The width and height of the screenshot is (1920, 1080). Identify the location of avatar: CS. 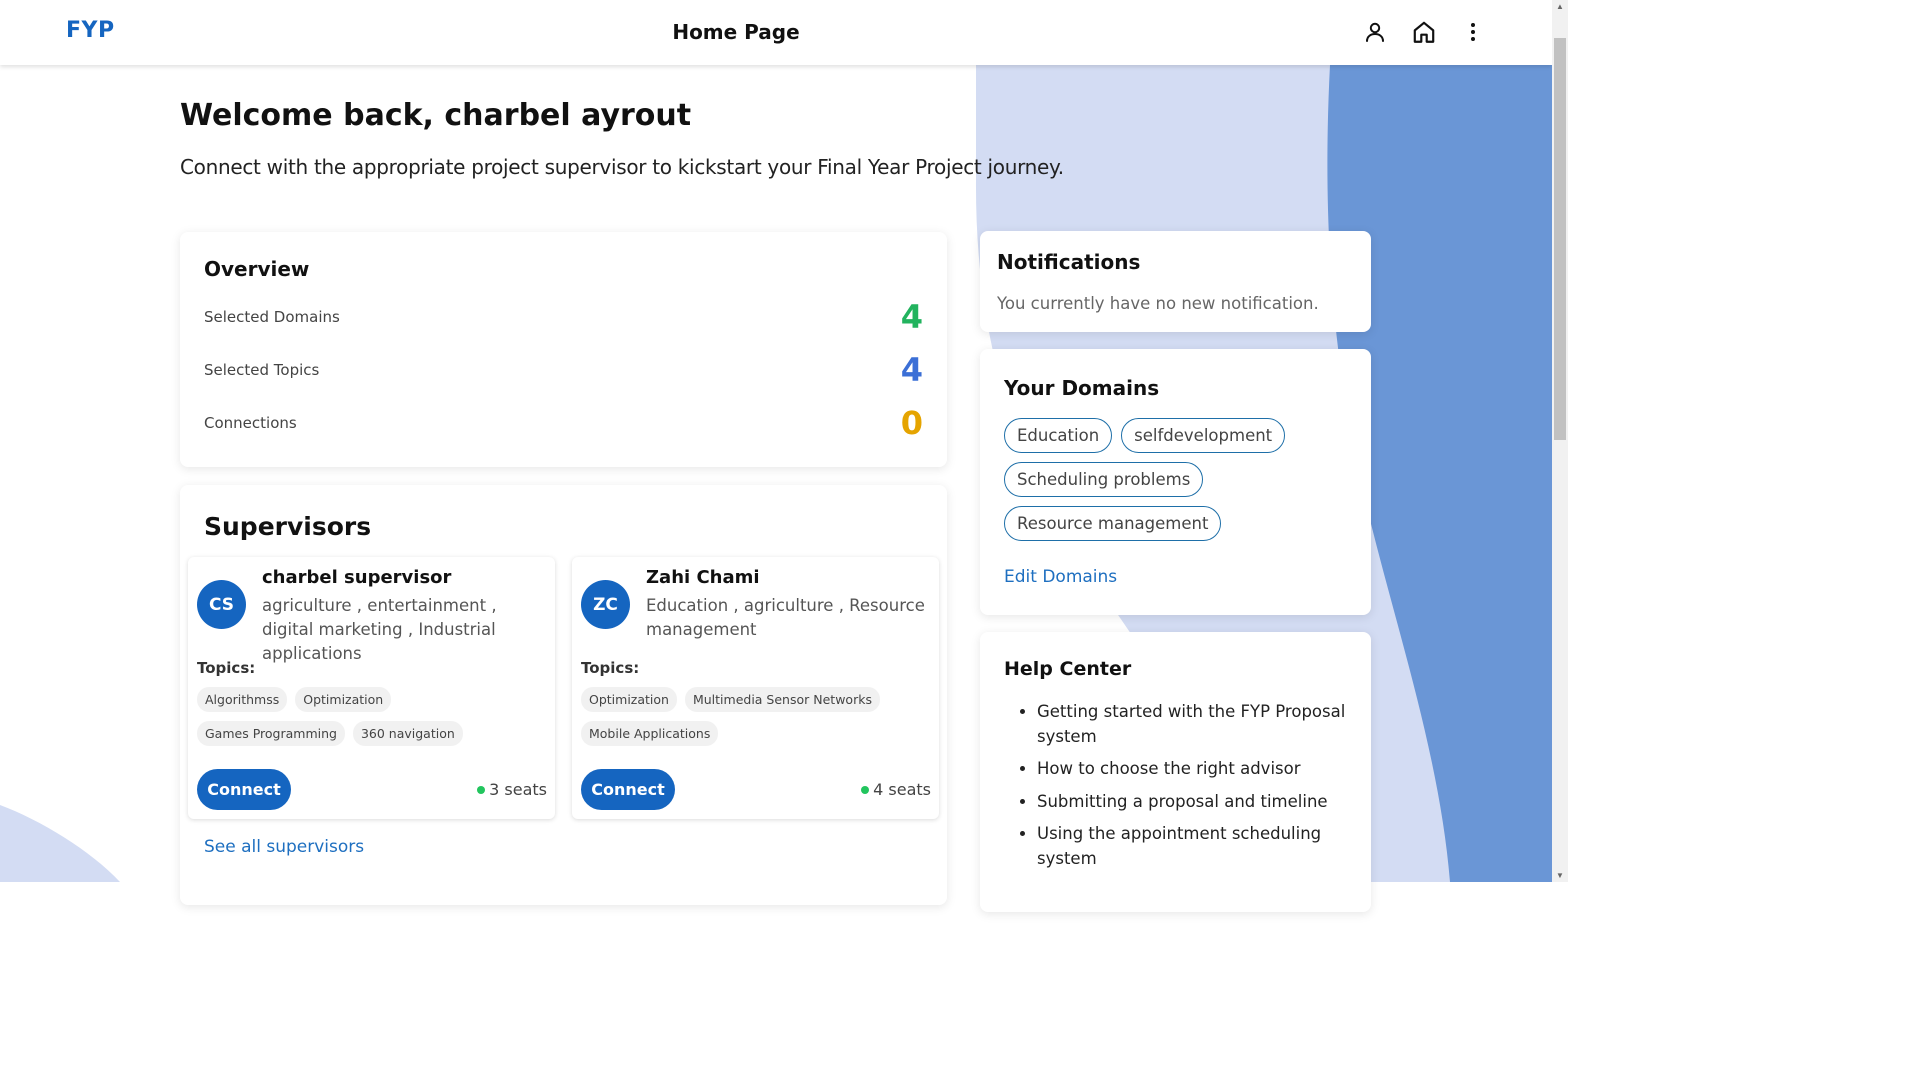
(221, 604).